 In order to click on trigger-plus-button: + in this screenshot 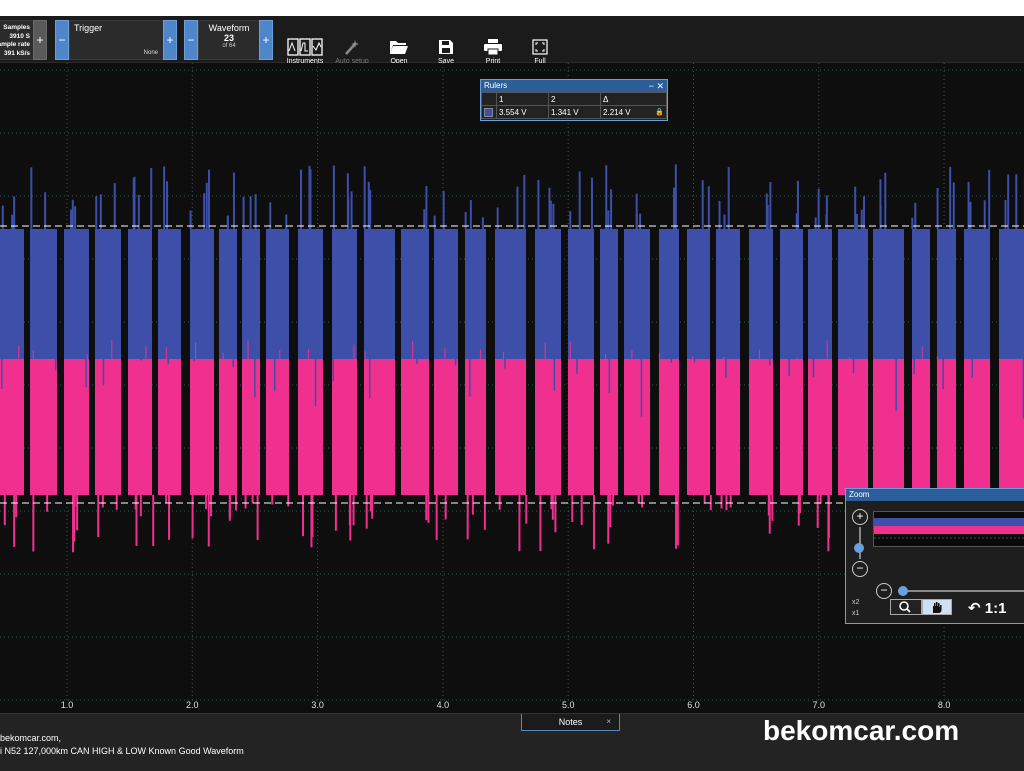, I will do `click(170, 40)`.